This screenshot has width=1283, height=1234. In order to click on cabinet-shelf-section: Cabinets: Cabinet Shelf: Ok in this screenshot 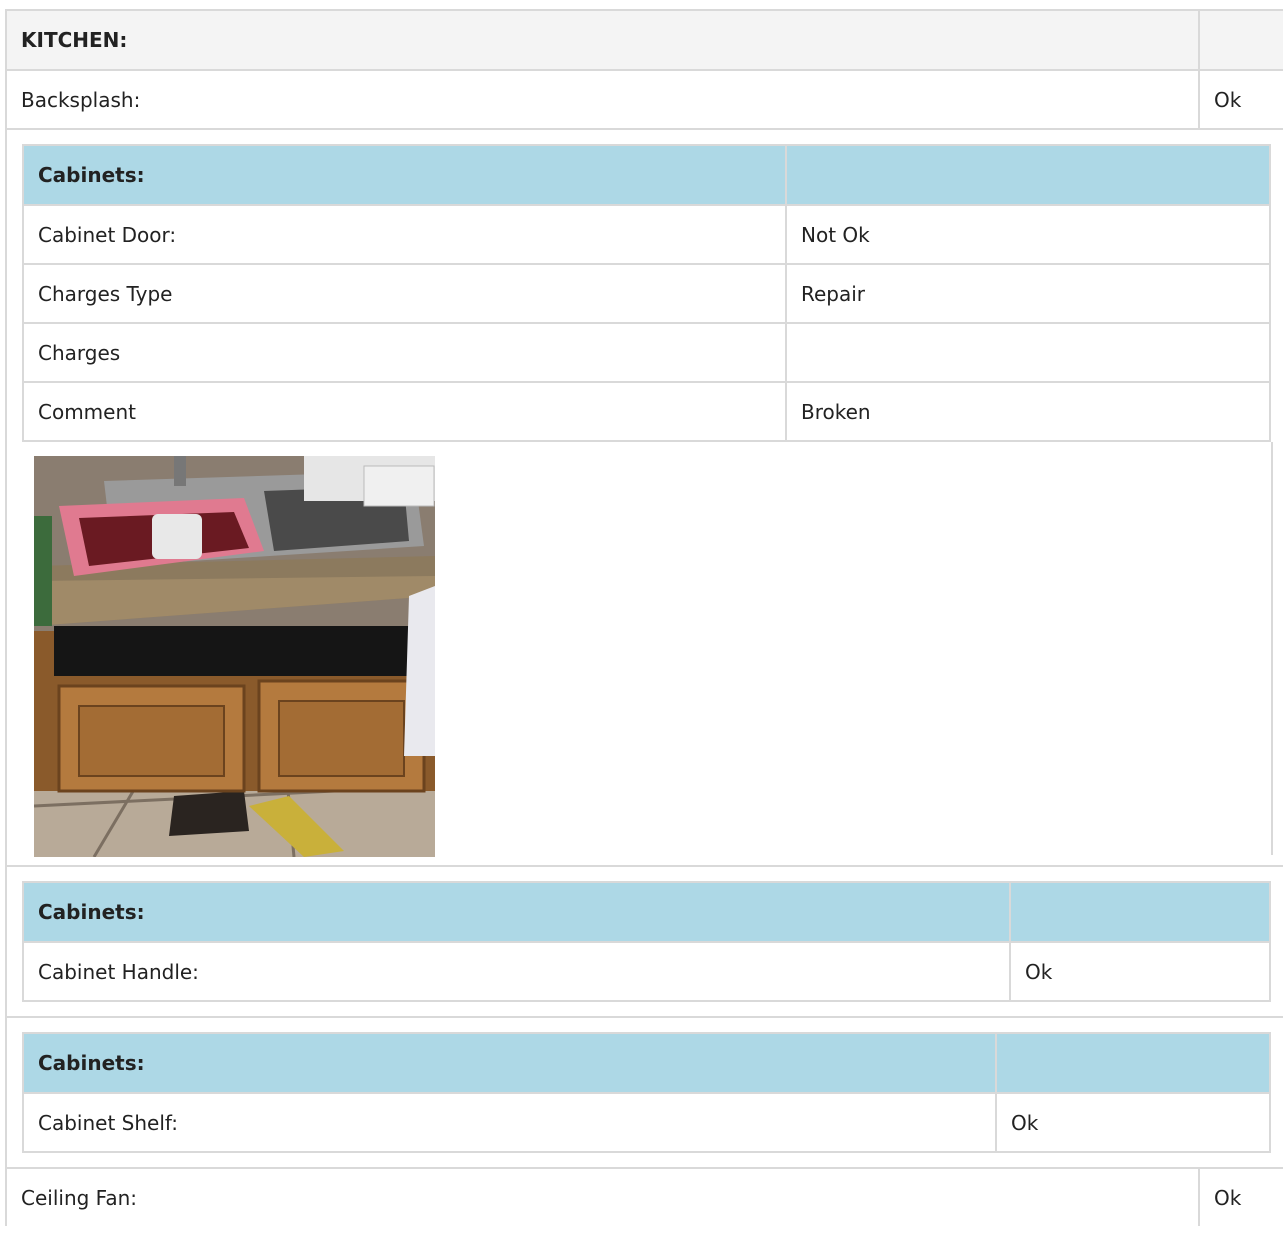, I will do `click(645, 1091)`.